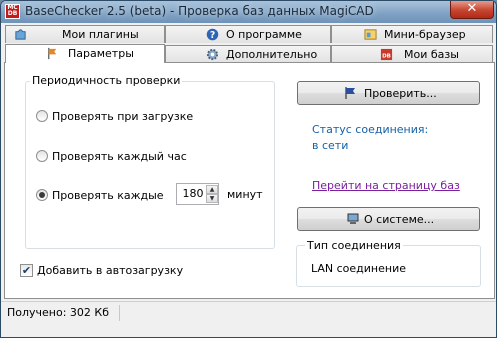 This screenshot has height=338, width=497. I want to click on connection-status-value: в сети, so click(330, 145).